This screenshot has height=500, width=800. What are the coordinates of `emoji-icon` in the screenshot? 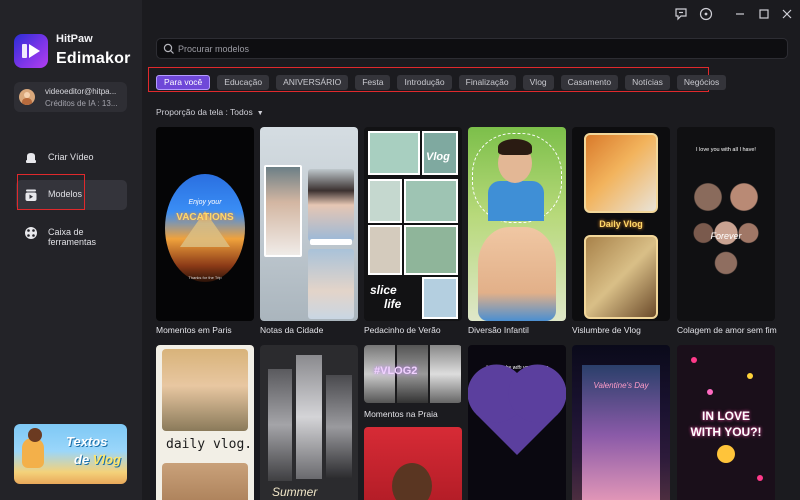 It's located at (726, 454).